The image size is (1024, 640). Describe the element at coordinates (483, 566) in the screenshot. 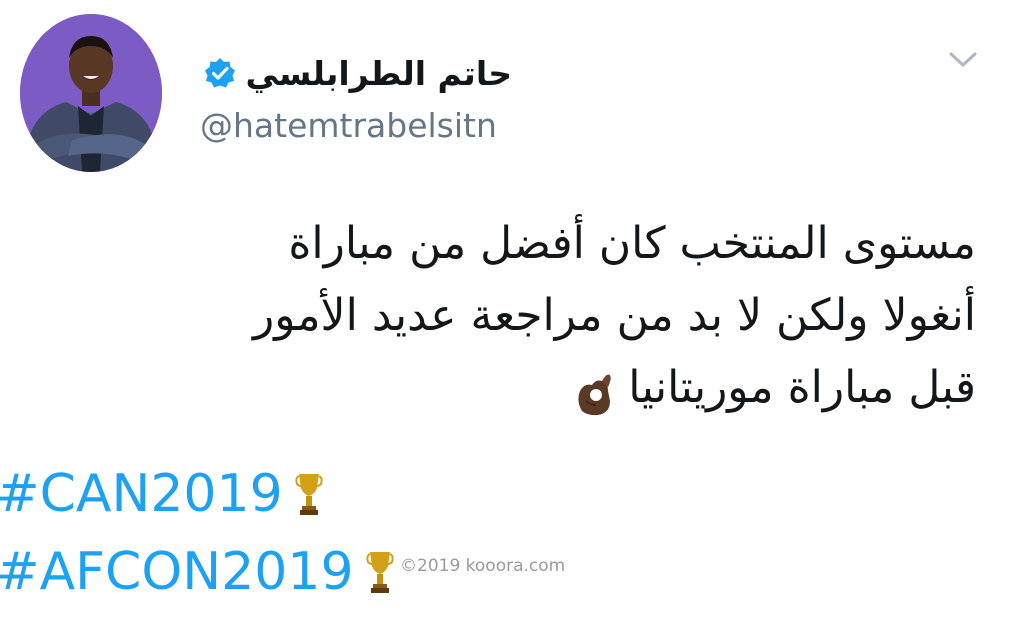

I see `watermark: ©2019 kooora.com` at that location.